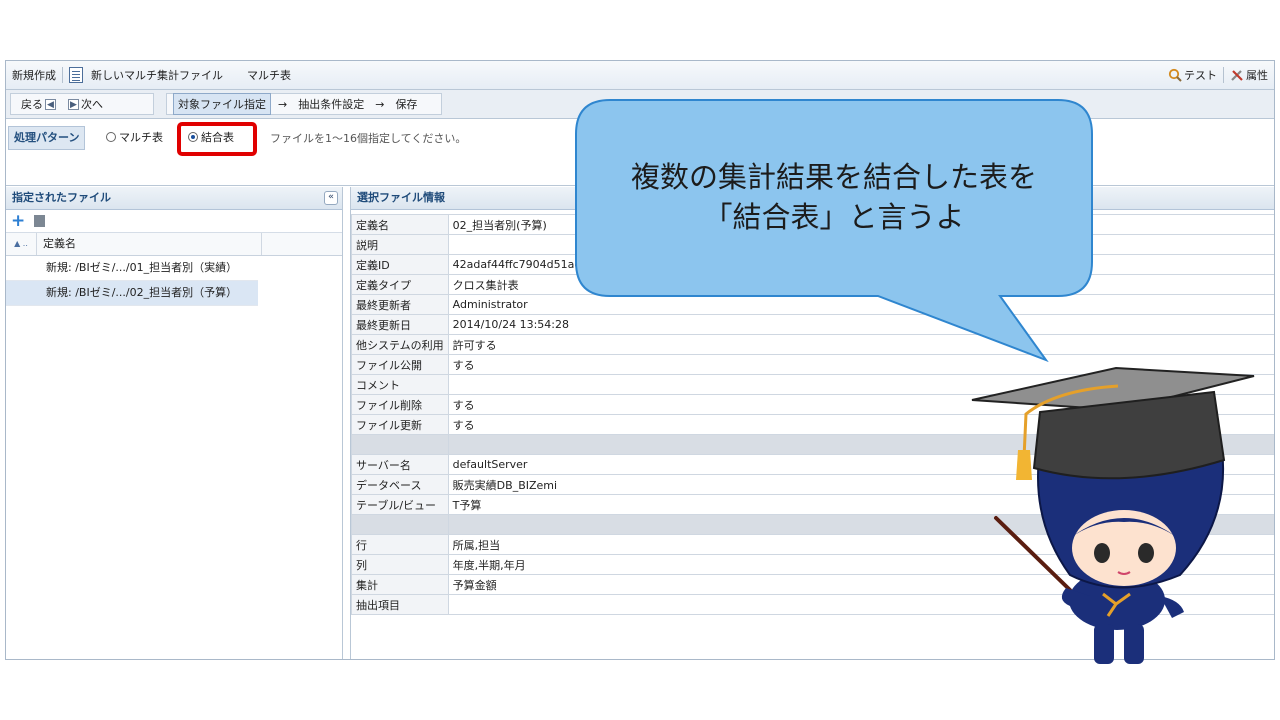 The width and height of the screenshot is (1280, 720). What do you see at coordinates (860, 584) in the screenshot?
I see `property-value: 予算金額` at bounding box center [860, 584].